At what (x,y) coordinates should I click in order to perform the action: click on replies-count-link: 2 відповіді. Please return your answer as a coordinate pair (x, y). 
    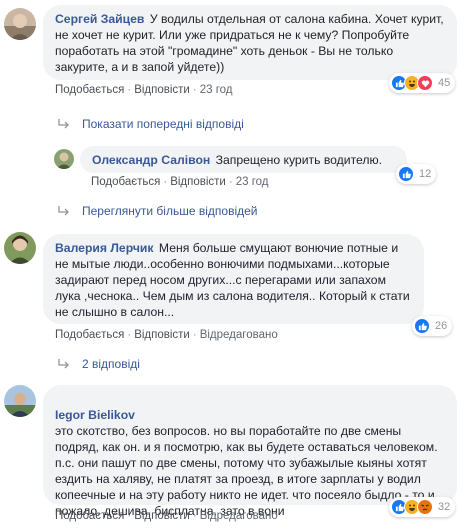
    Looking at the image, I should click on (98, 364).